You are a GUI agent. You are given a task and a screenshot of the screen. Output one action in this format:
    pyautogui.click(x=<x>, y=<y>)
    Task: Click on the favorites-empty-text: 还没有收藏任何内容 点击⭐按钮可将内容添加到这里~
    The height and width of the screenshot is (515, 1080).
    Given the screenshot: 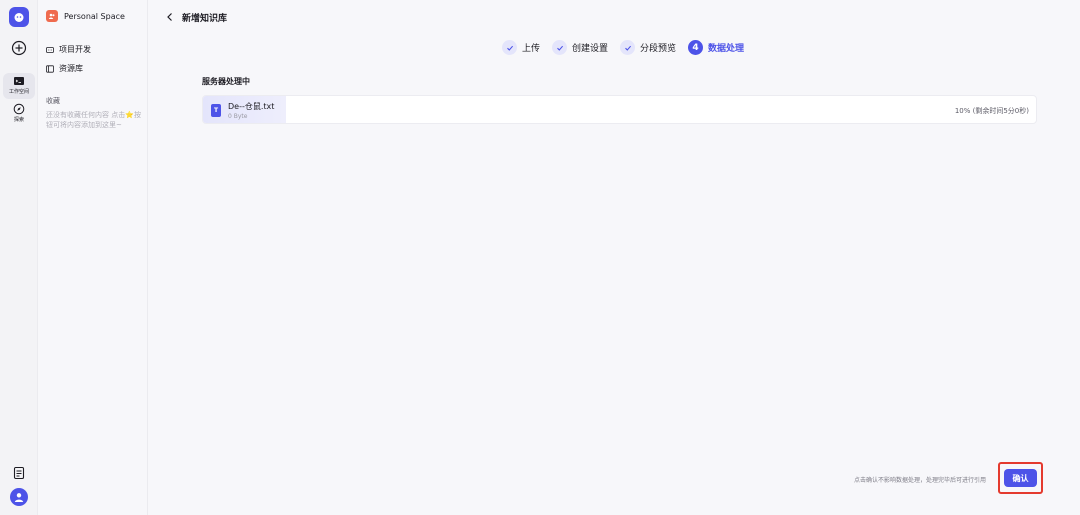 What is the action you would take?
    pyautogui.click(x=93, y=120)
    